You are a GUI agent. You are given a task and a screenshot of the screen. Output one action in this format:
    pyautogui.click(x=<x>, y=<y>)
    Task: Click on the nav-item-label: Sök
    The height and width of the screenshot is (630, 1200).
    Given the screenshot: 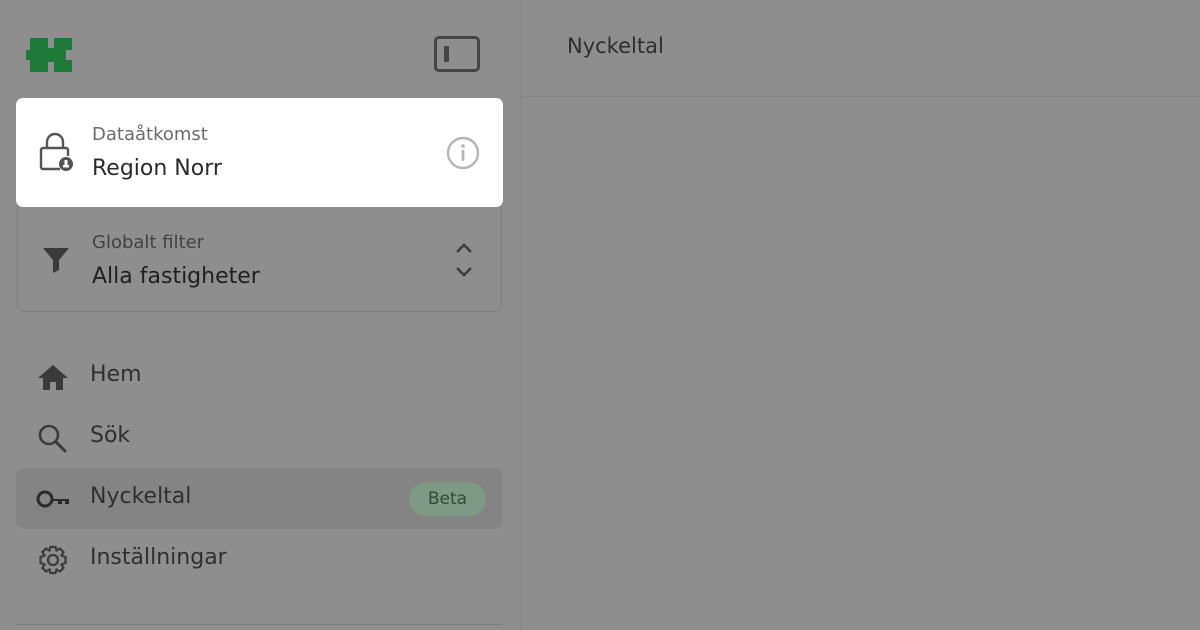 What is the action you would take?
    pyautogui.click(x=110, y=435)
    